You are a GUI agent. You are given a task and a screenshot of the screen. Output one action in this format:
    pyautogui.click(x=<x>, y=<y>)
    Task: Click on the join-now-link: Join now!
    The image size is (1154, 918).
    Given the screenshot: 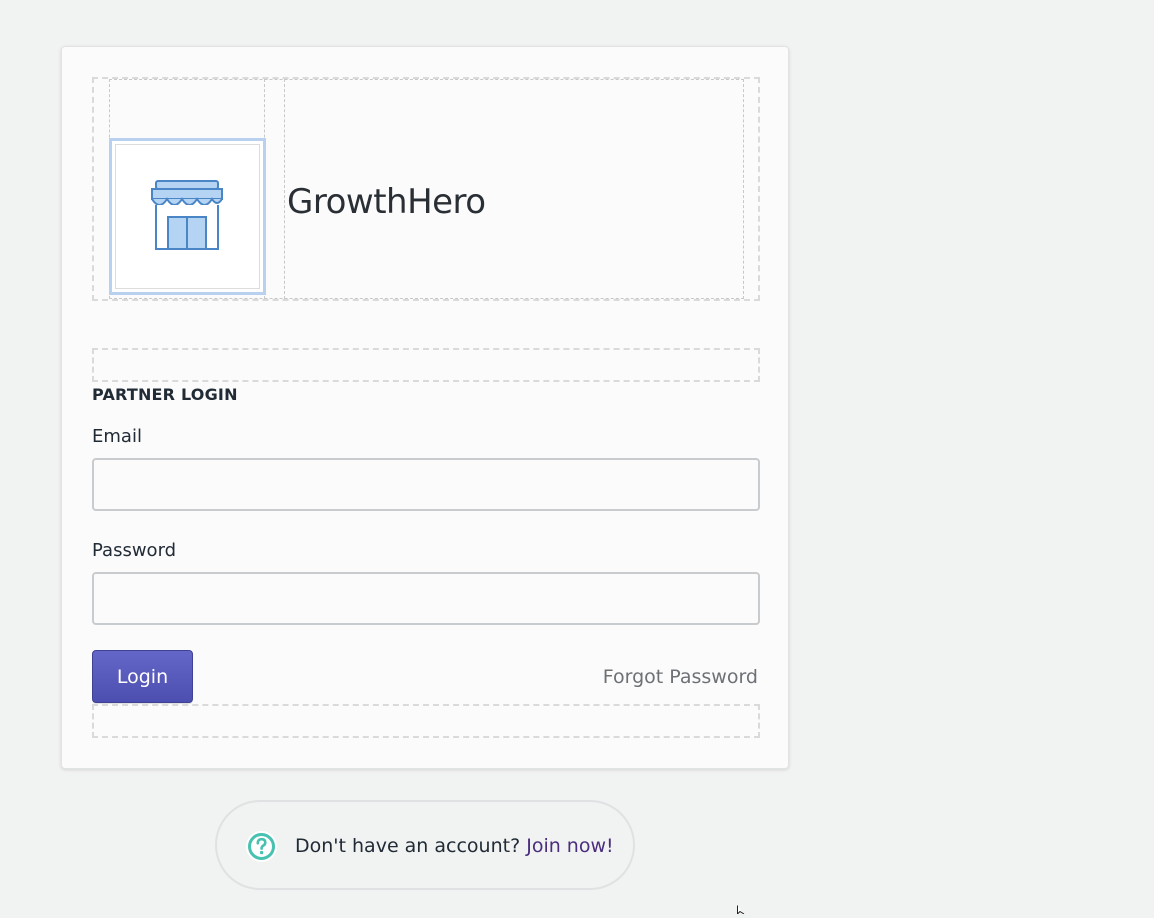 What is the action you would take?
    pyautogui.click(x=569, y=846)
    